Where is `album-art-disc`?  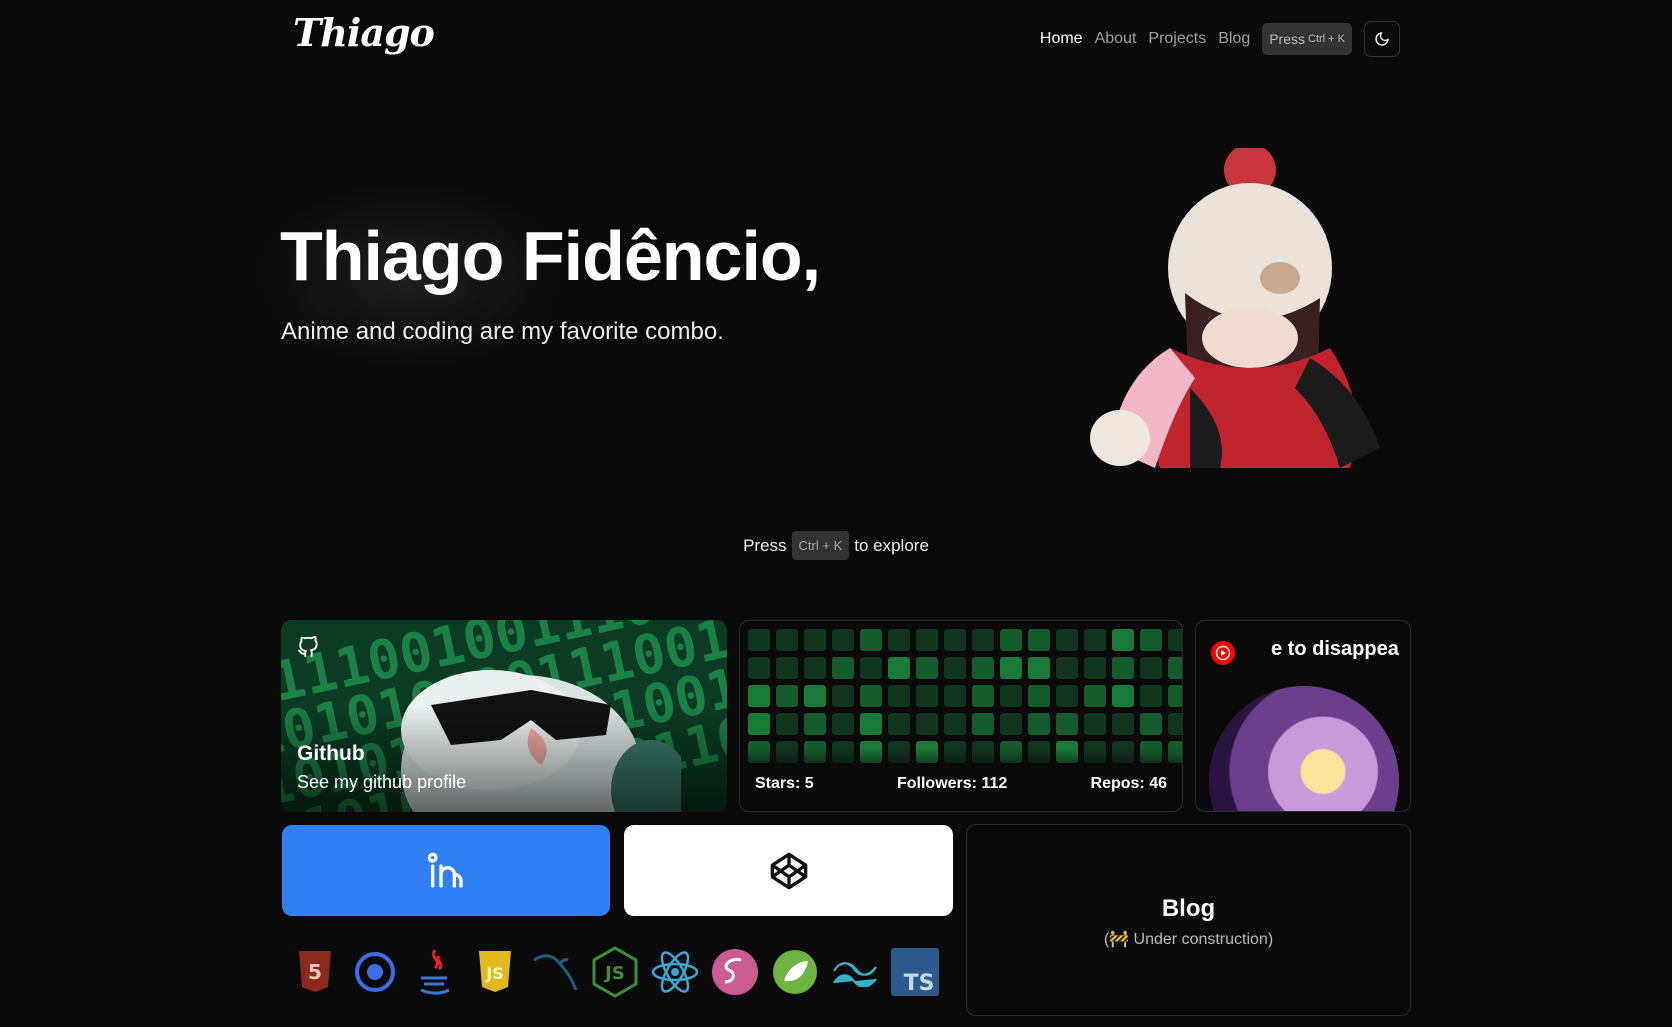 album-art-disc is located at coordinates (1304, 748).